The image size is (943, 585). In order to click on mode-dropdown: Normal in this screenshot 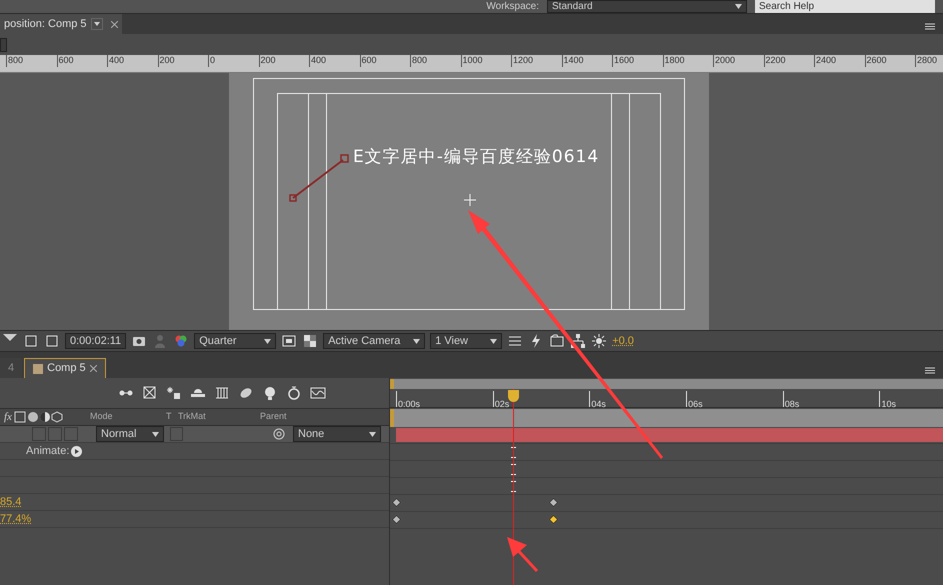, I will do `click(130, 434)`.